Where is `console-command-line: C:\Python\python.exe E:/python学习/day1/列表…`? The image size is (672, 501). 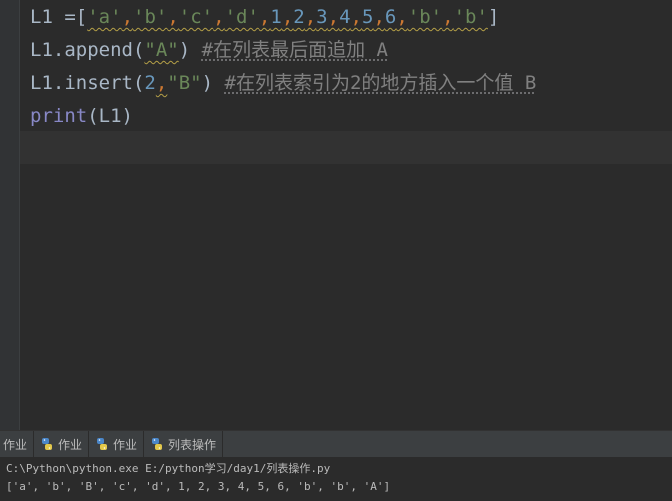 console-command-line: C:\Python\python.exe E:/python学习/day1/列表… is located at coordinates (168, 468).